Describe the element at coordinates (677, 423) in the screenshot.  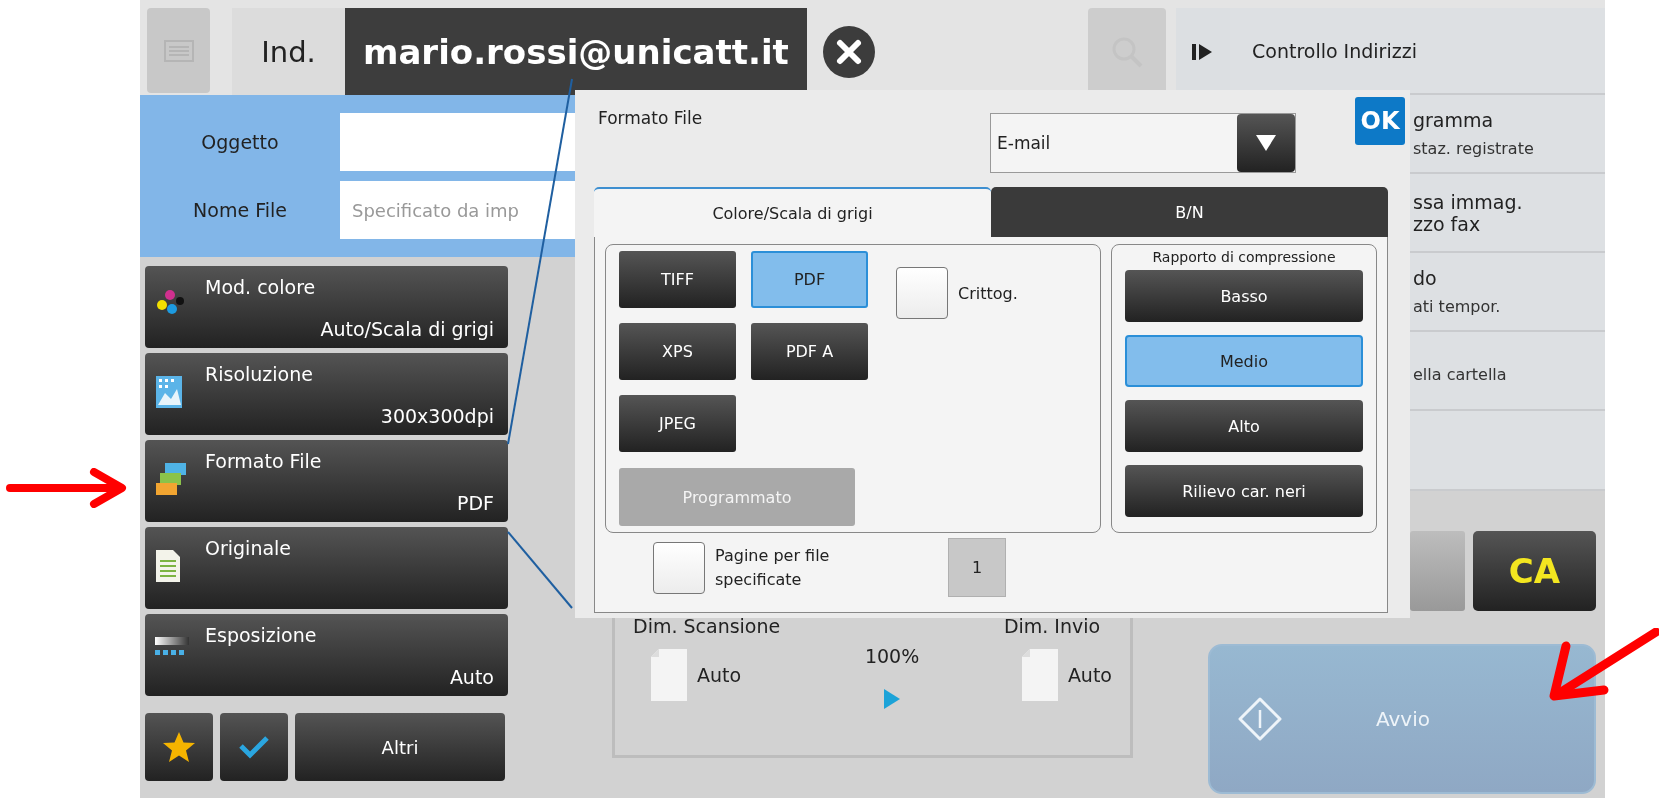
I see `format-button: JPEG` at that location.